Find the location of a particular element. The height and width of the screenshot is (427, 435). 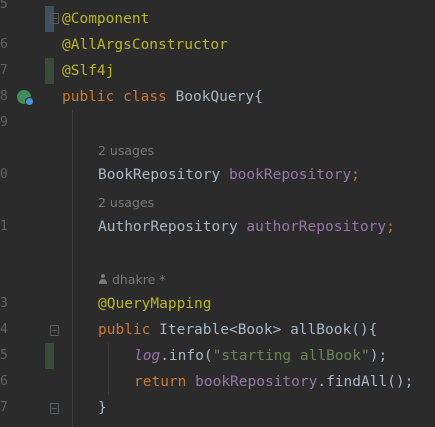

keyword-token: class is located at coordinates (145, 97).